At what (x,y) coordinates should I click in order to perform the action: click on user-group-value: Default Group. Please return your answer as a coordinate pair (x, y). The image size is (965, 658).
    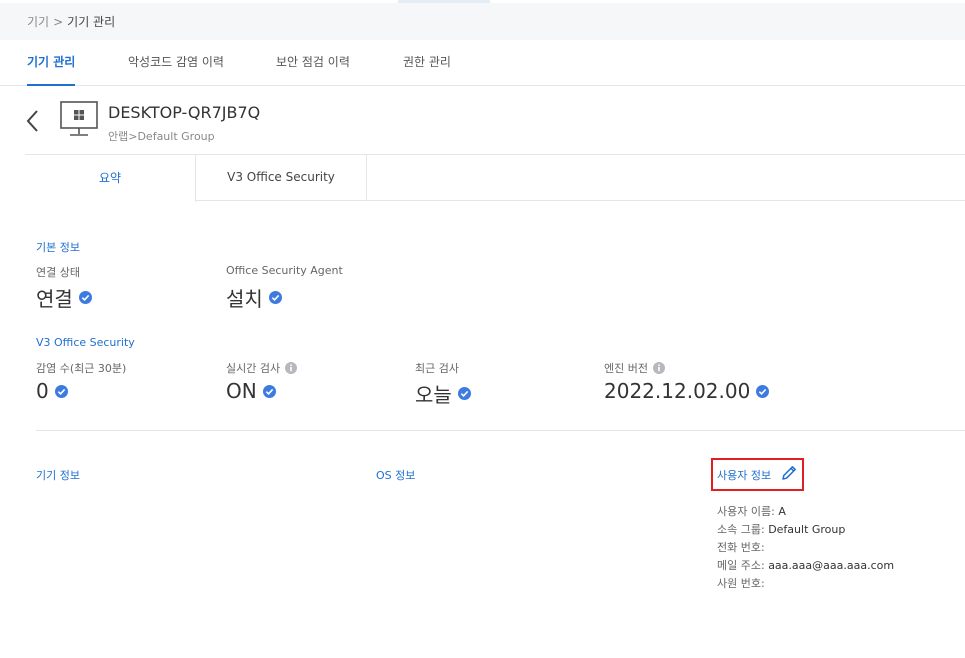
    Looking at the image, I should click on (807, 529).